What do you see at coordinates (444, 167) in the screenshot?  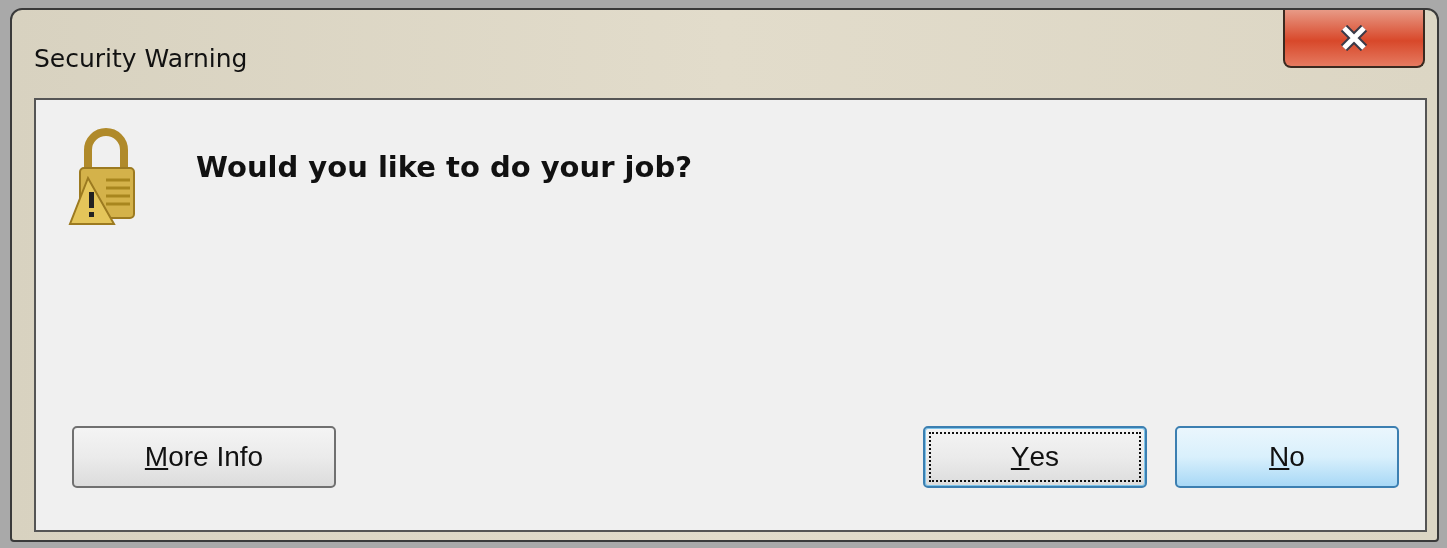 I see `dialog-message: Would you like to do your job?` at bounding box center [444, 167].